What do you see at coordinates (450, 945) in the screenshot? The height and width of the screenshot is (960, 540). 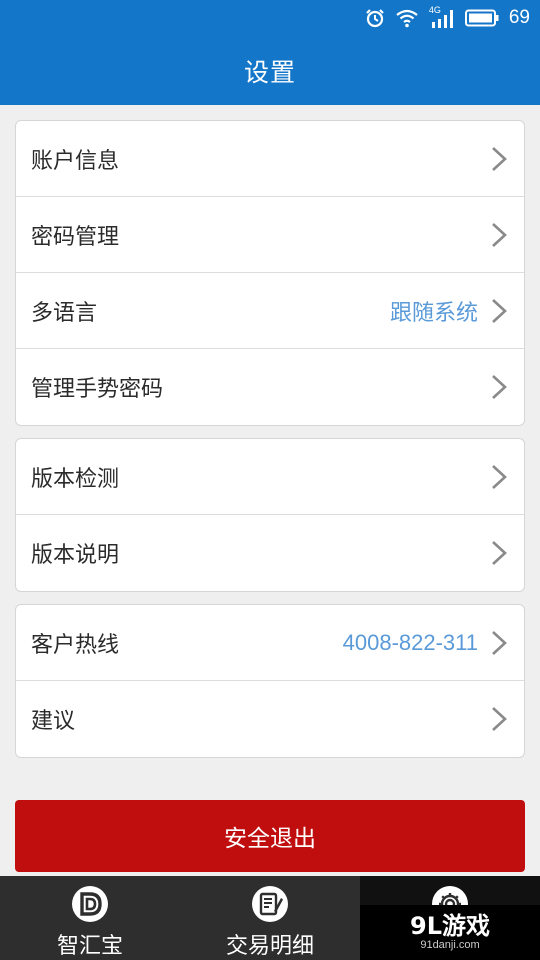 I see `watermark-sub: 91danji.com` at bounding box center [450, 945].